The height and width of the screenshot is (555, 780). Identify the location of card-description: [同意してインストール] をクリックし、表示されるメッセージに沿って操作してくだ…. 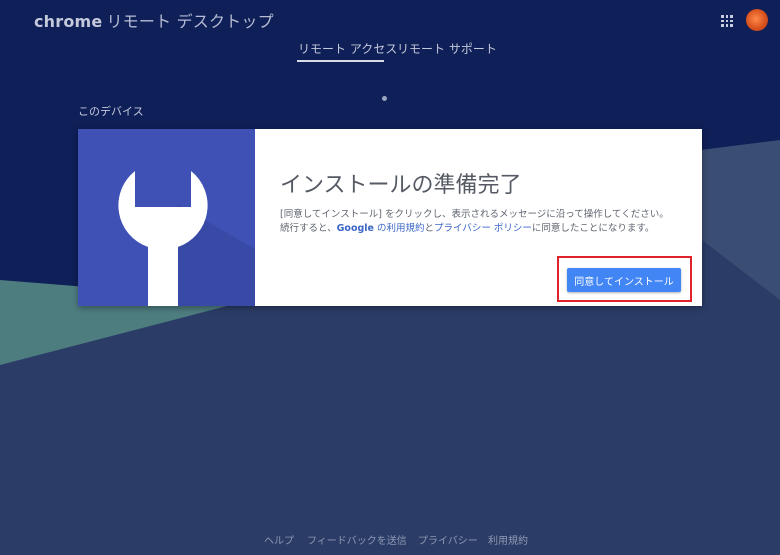
(474, 222).